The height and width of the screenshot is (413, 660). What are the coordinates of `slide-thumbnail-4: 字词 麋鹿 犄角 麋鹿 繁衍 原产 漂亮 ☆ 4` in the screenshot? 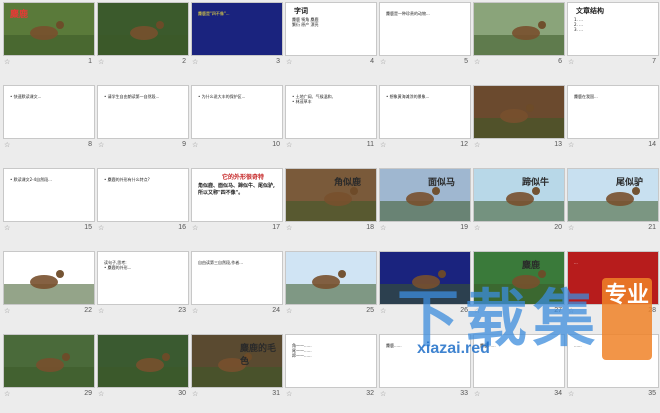 It's located at (331, 36).